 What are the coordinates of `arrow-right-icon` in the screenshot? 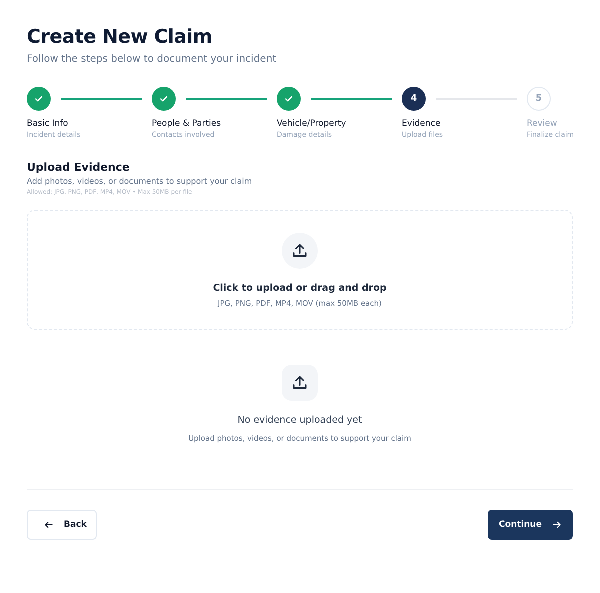 It's located at (557, 525).